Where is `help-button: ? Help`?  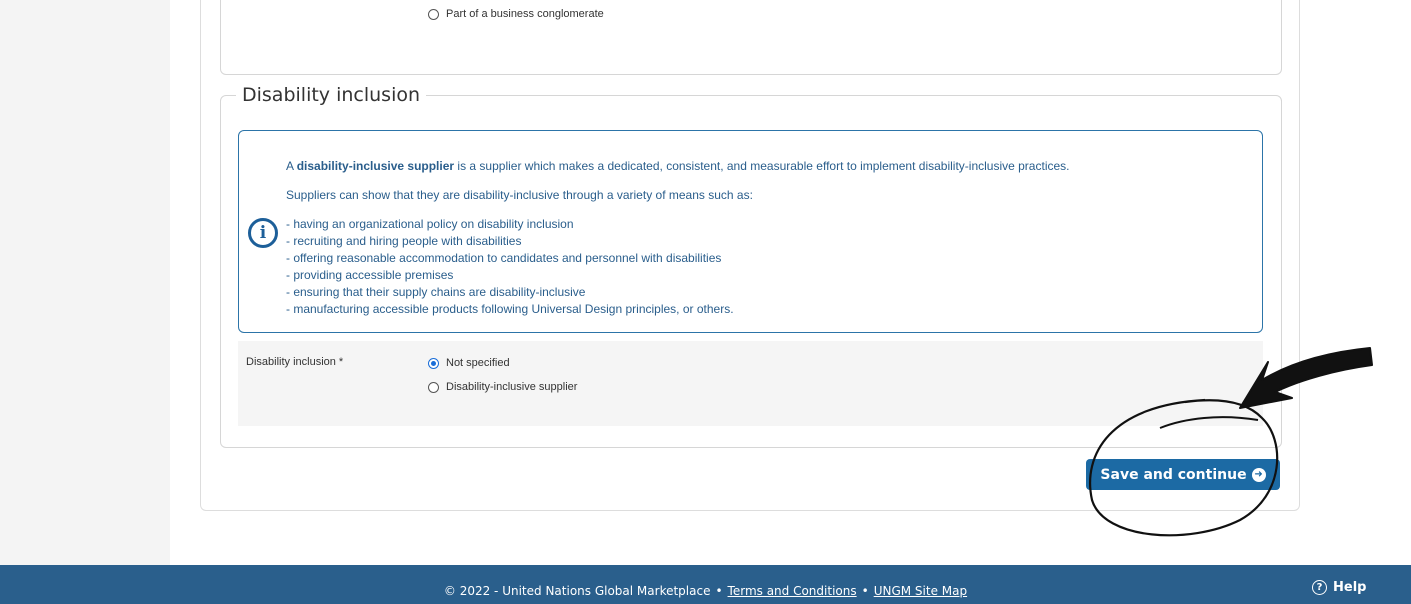
help-button: ? Help is located at coordinates (1339, 587).